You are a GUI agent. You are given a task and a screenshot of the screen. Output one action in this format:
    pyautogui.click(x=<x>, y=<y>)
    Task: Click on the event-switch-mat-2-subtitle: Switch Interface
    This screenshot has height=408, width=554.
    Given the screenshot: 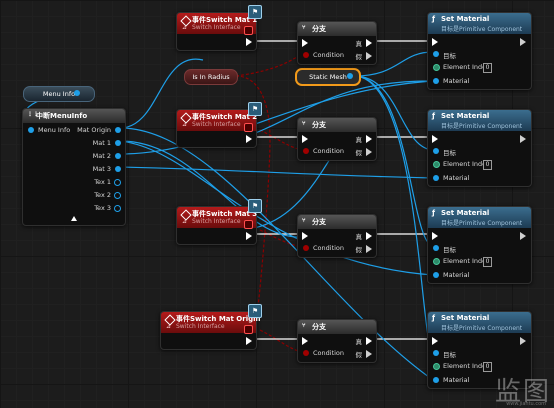 What is the action you would take?
    pyautogui.click(x=216, y=124)
    